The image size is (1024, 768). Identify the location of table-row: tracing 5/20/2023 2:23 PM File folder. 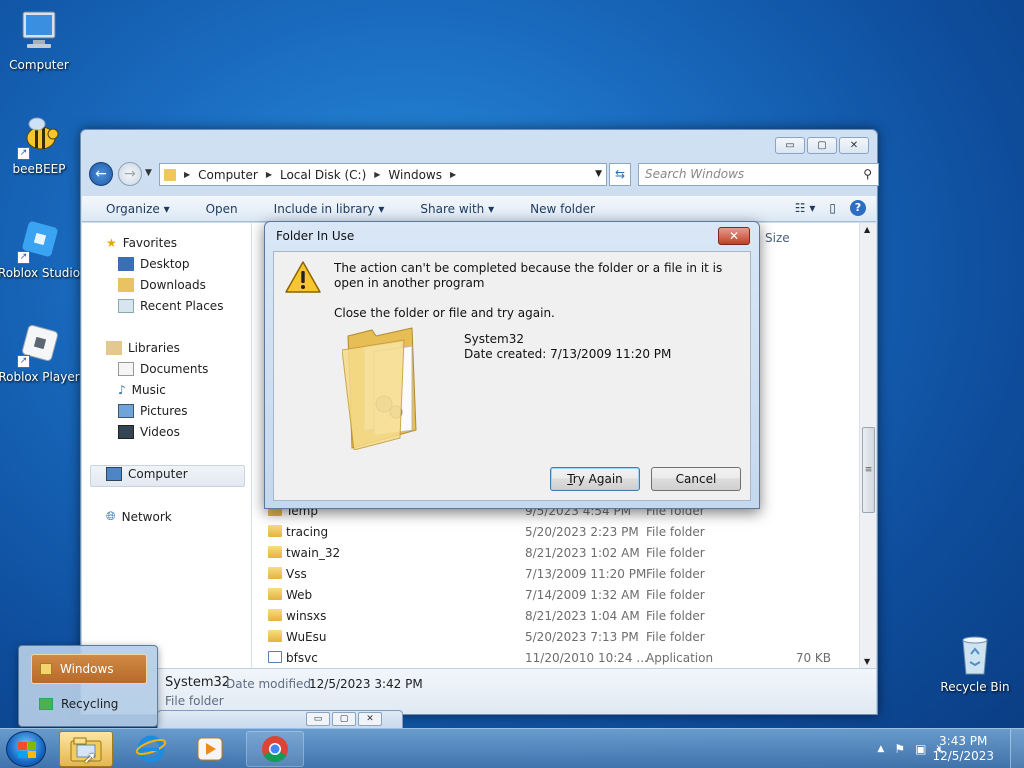
(561, 531).